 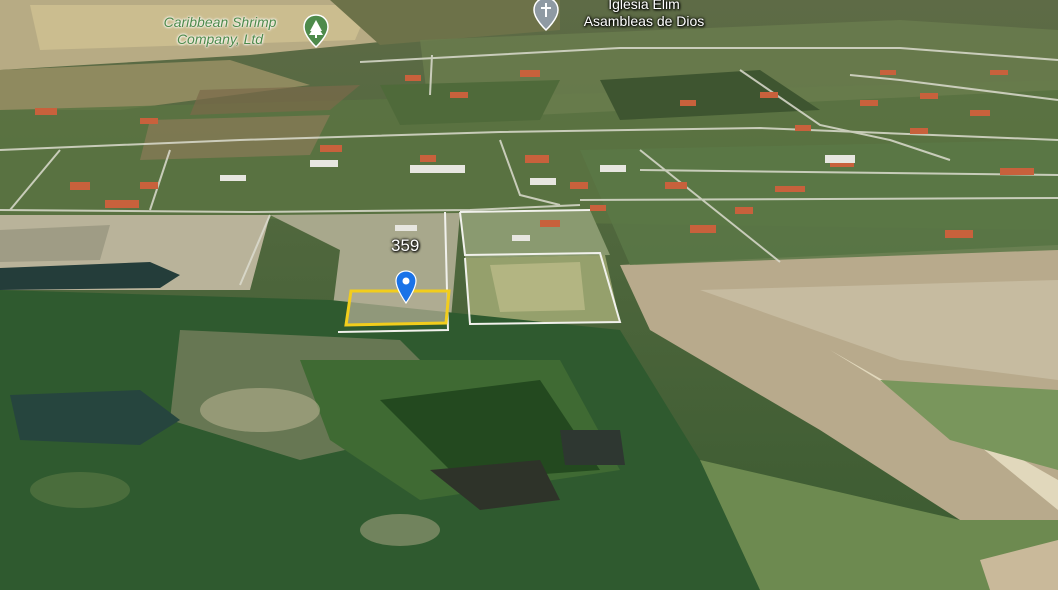 I want to click on parcel-number-label: 359, so click(x=405, y=245).